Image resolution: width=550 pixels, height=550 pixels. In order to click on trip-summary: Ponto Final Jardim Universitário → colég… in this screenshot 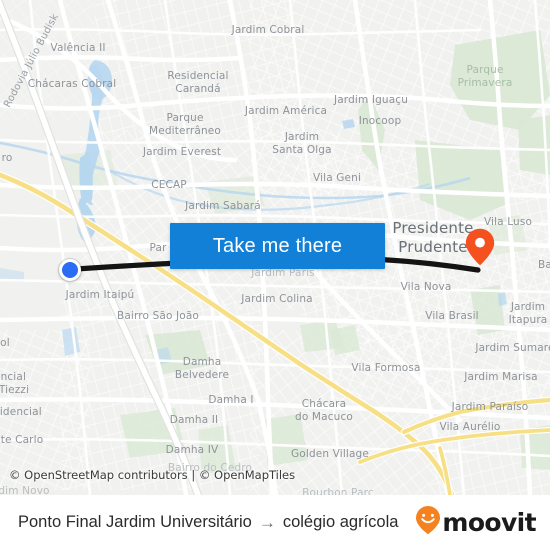, I will do `click(207, 523)`.